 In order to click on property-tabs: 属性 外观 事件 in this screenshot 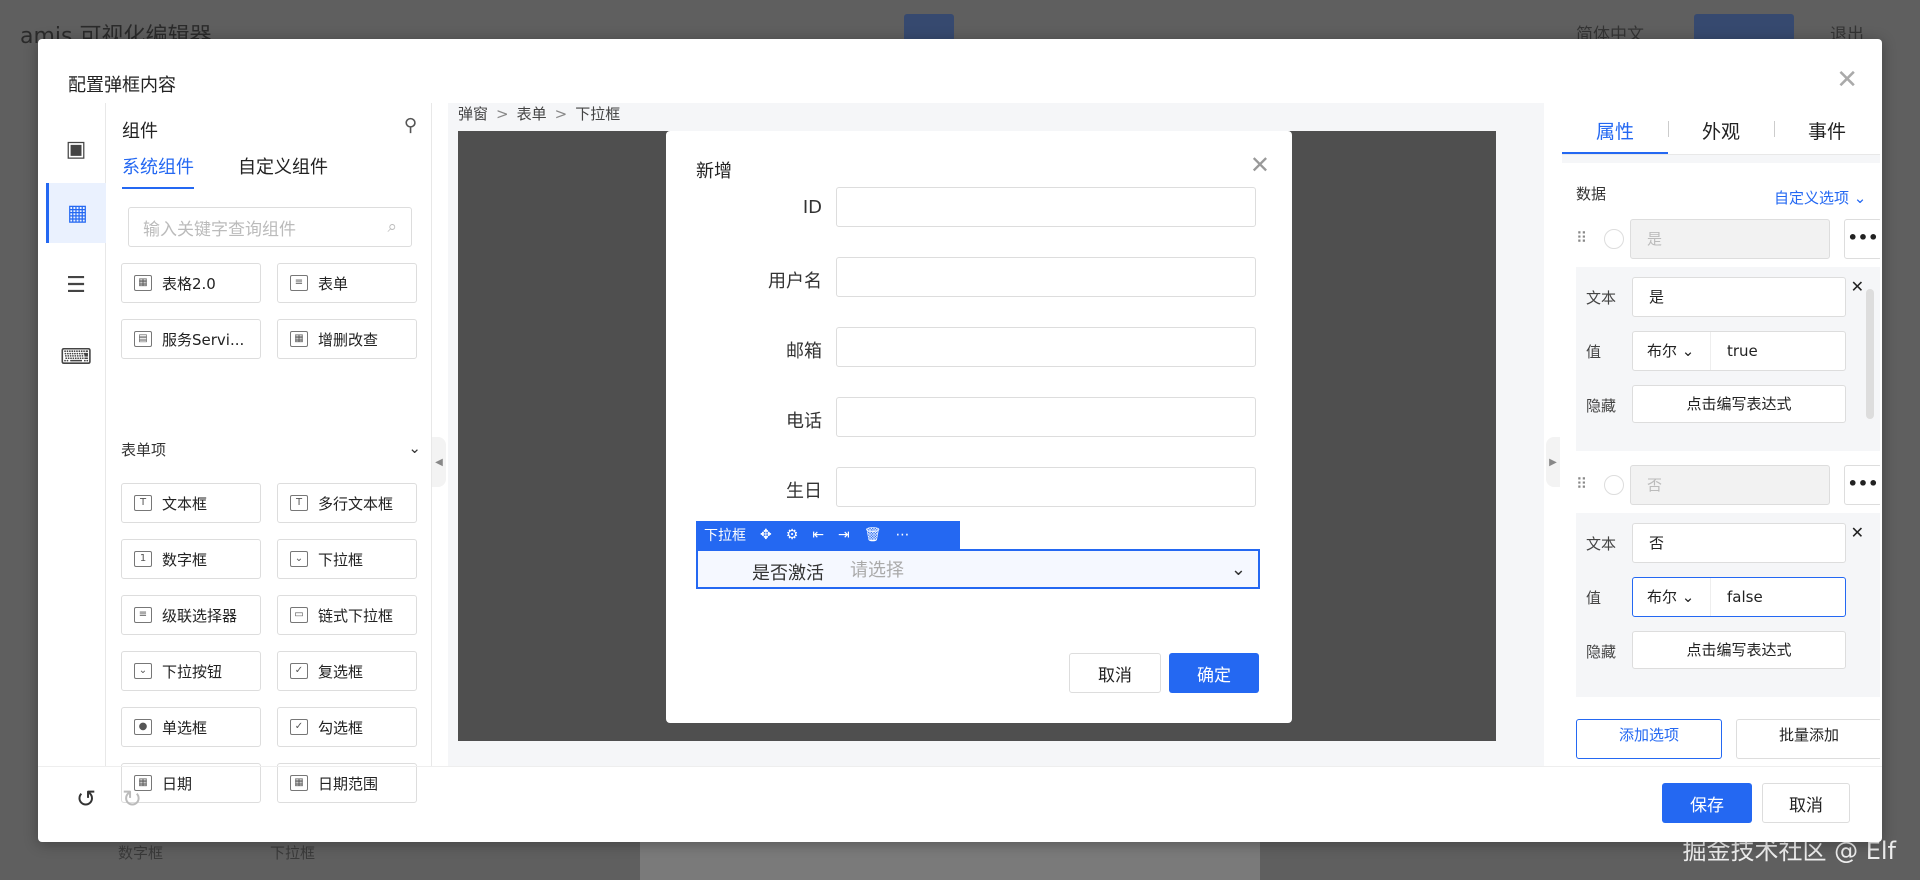, I will do `click(1721, 129)`.